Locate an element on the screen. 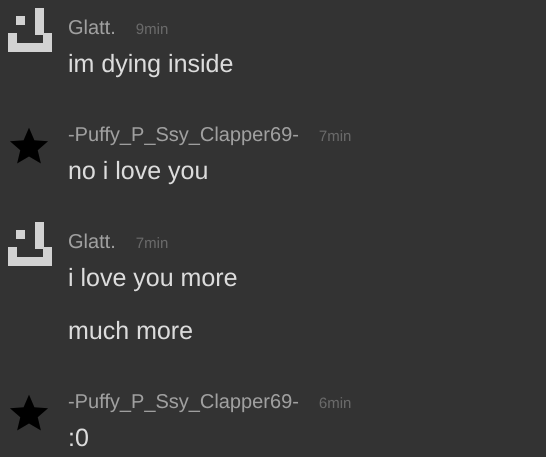 The image size is (546, 457). message-text: much more is located at coordinates (131, 331).